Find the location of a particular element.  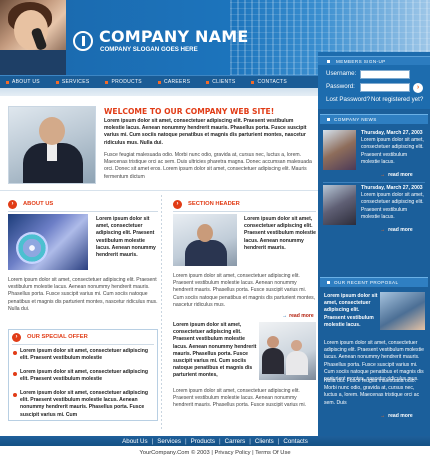

about-us-title: ABOUT US is located at coordinates (38, 204).